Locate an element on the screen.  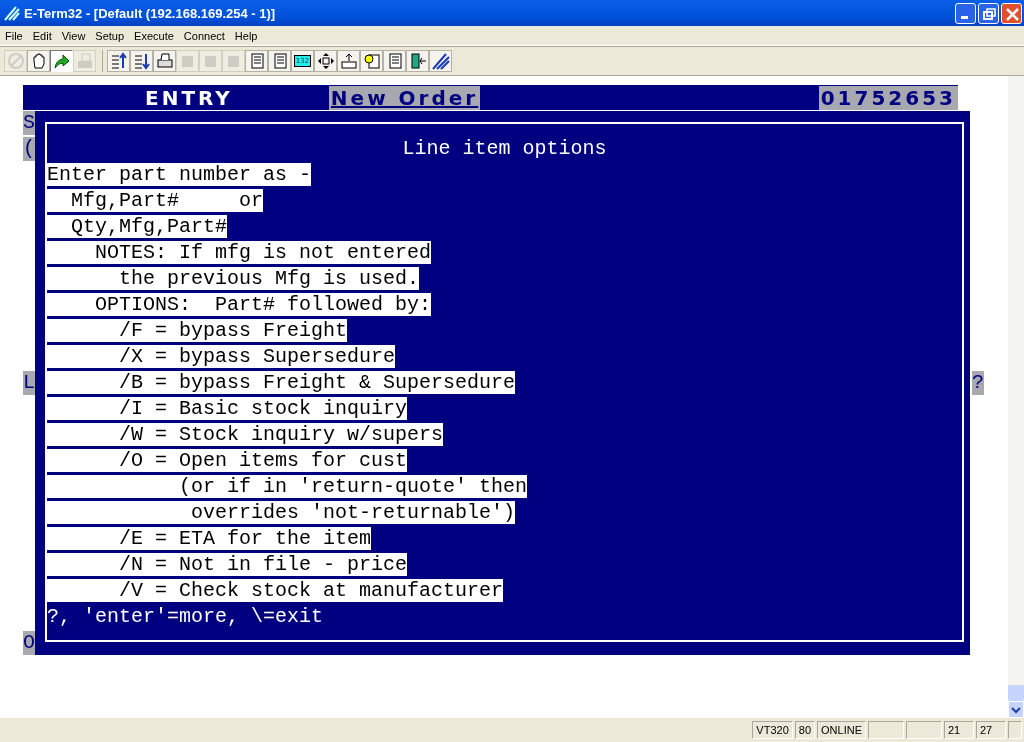
window-title: E-Term32 - [Default (192.168.169.254 - 1)] is located at coordinates (150, 13).